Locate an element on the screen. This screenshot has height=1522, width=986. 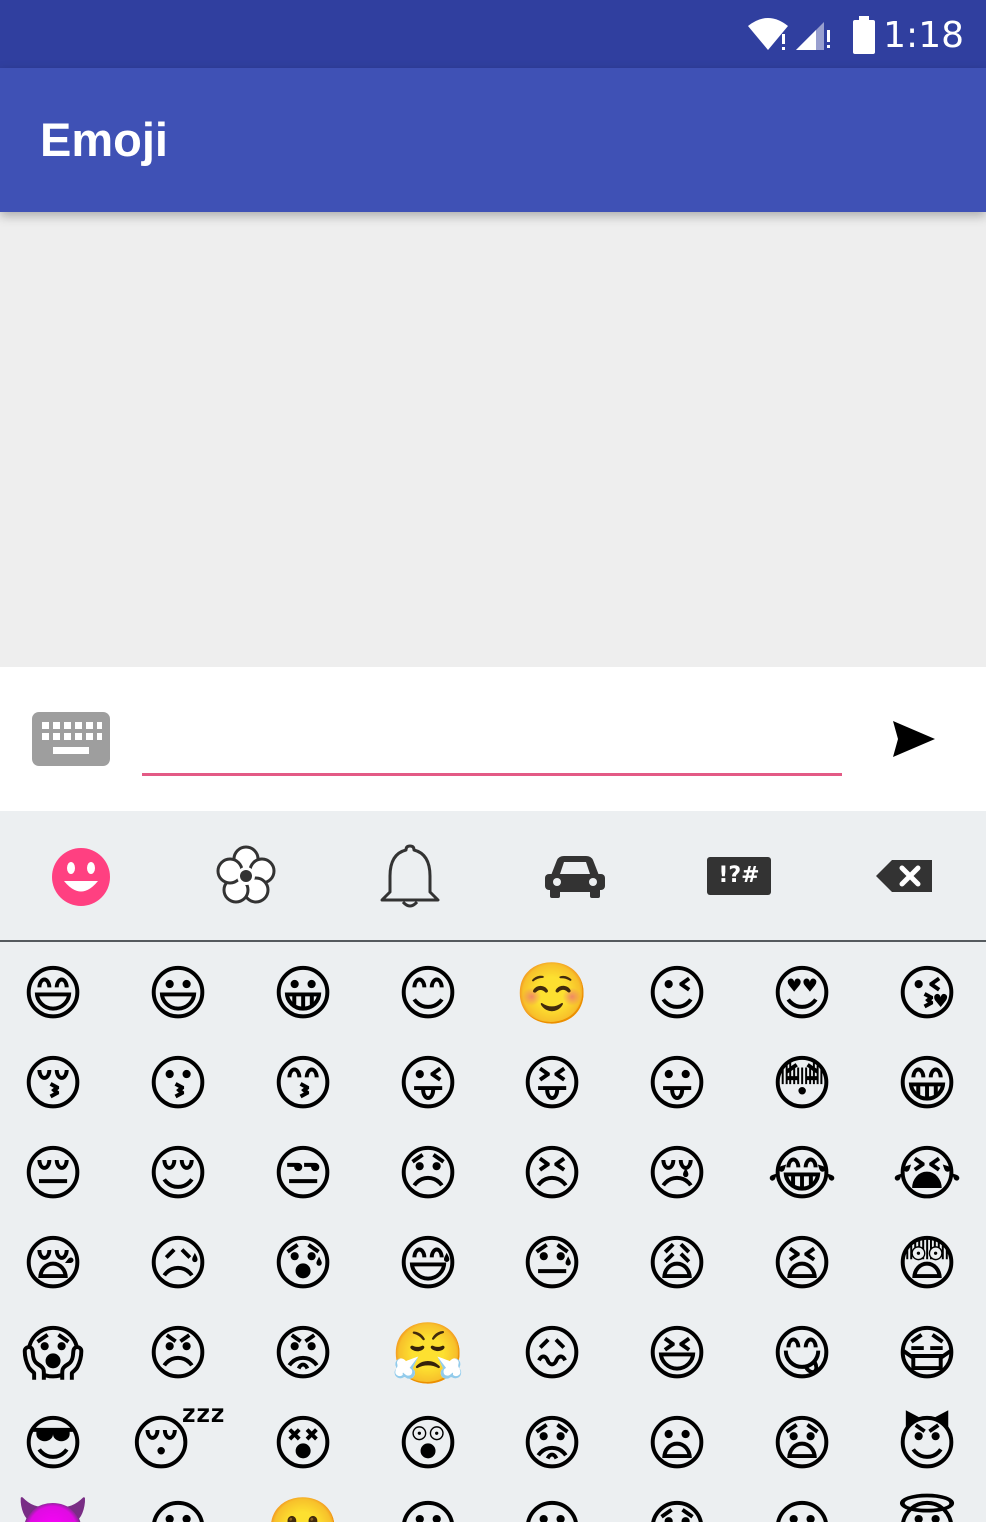
send-icon is located at coordinates (914, 739).